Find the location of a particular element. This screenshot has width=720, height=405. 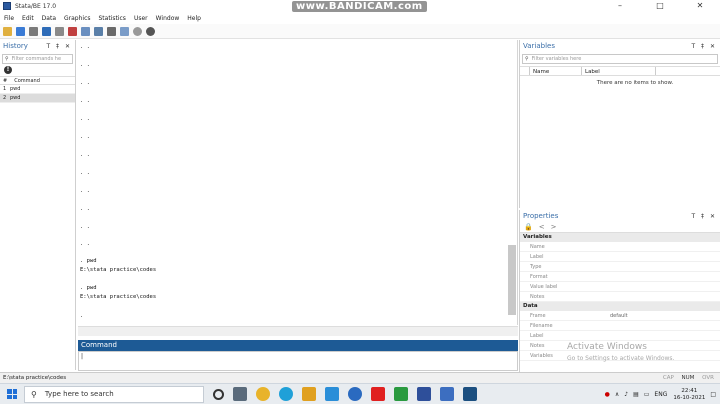

variables-columns: Name Label is located at coordinates (620, 71).